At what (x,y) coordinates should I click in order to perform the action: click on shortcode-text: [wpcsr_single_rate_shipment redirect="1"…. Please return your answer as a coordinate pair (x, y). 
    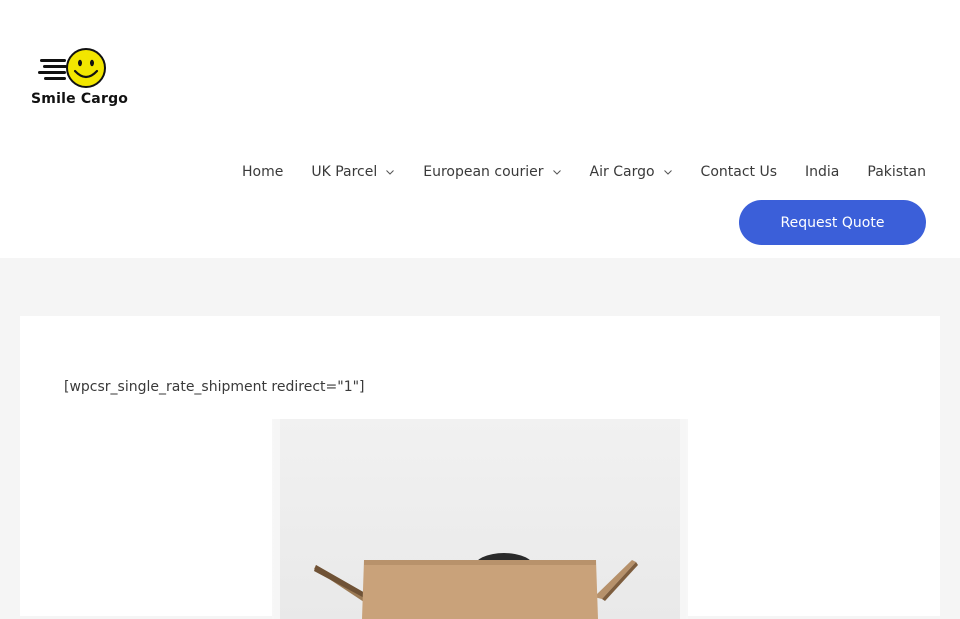
    Looking at the image, I should click on (214, 387).